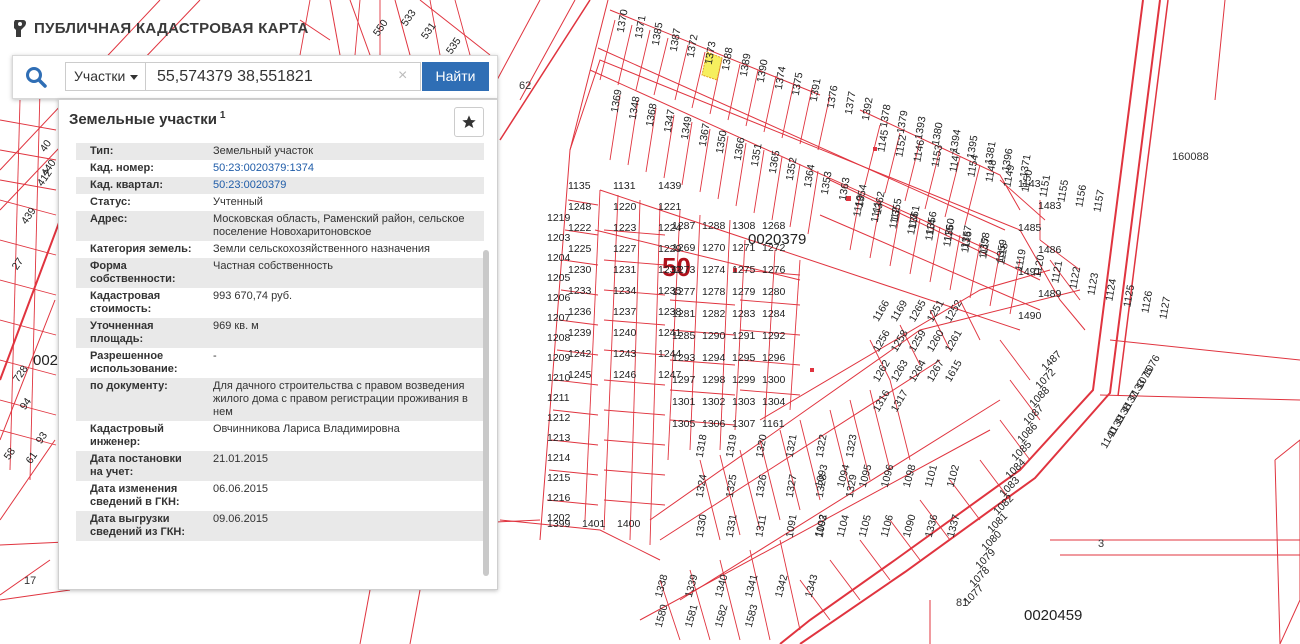  I want to click on parcel-number: 1293, so click(684, 358).